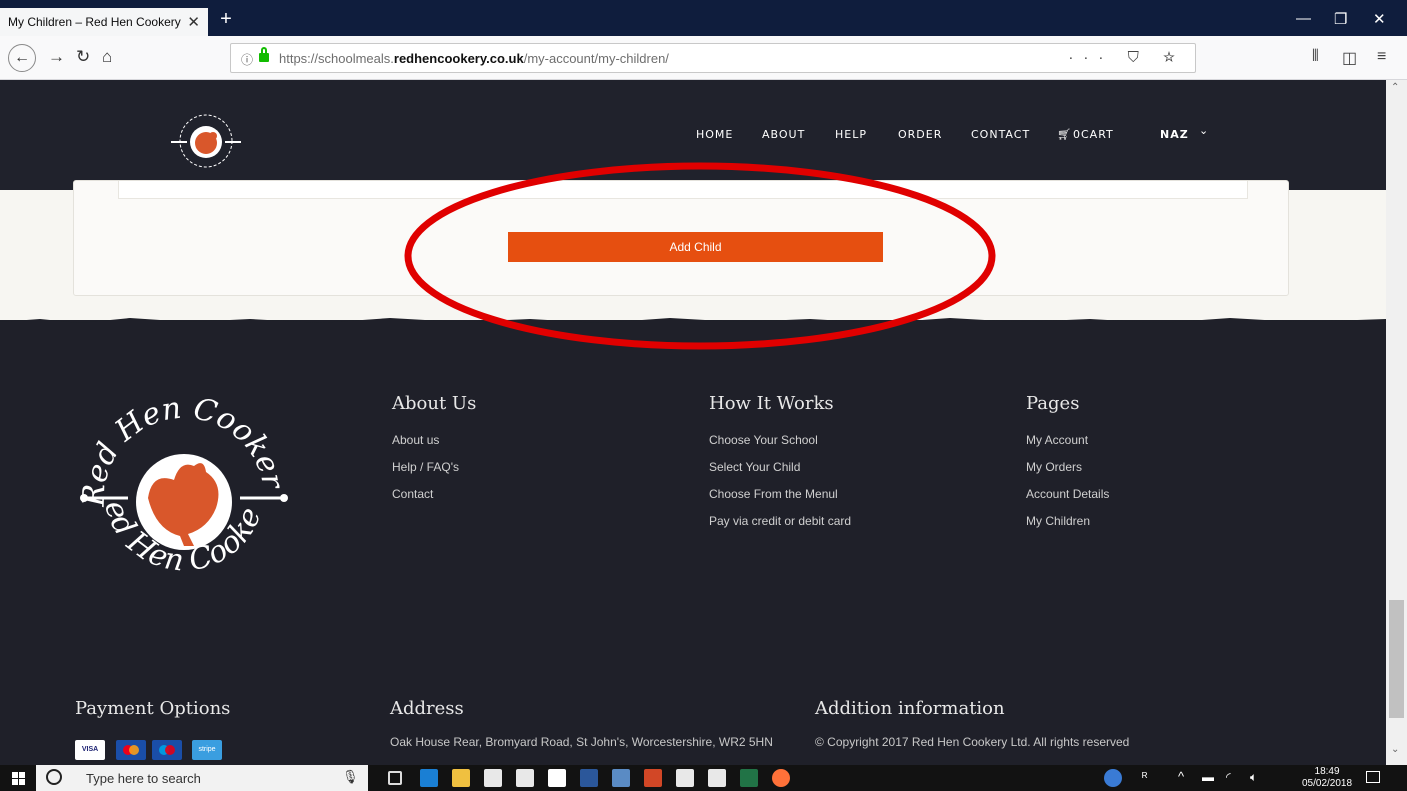 This screenshot has width=1407, height=791. Describe the element at coordinates (1395, 749) in the screenshot. I see `scroll-down-icon: ⌄` at that location.